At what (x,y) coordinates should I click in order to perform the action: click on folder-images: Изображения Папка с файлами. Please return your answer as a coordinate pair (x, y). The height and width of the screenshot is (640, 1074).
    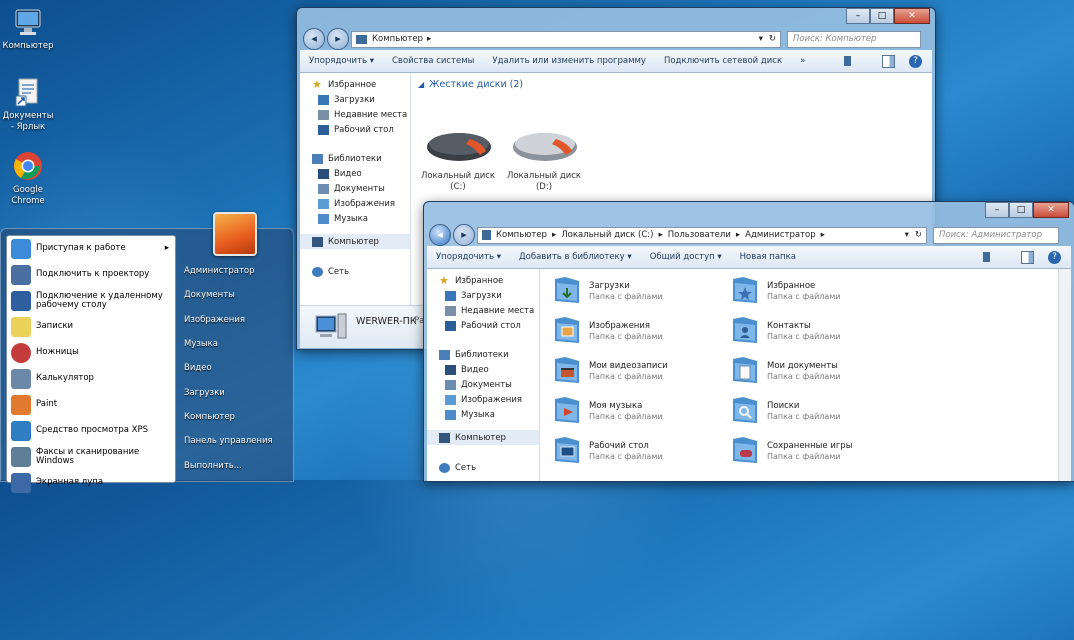
    Looking at the image, I should click on (608, 330).